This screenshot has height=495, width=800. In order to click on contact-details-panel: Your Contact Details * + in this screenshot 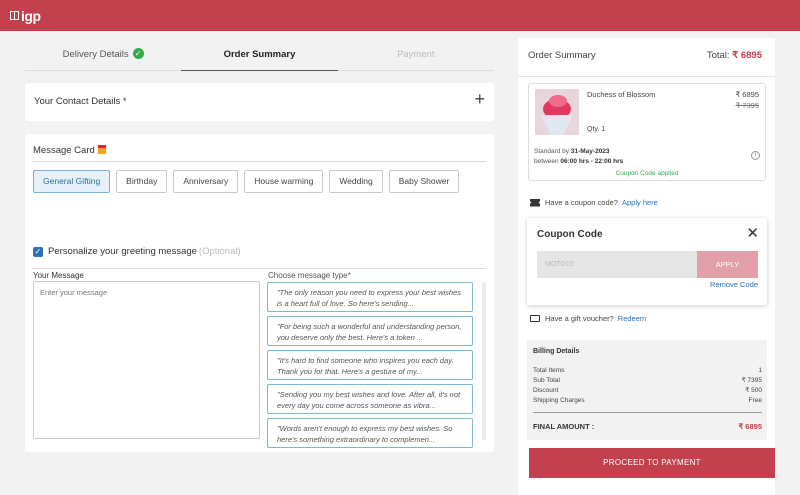, I will do `click(259, 102)`.